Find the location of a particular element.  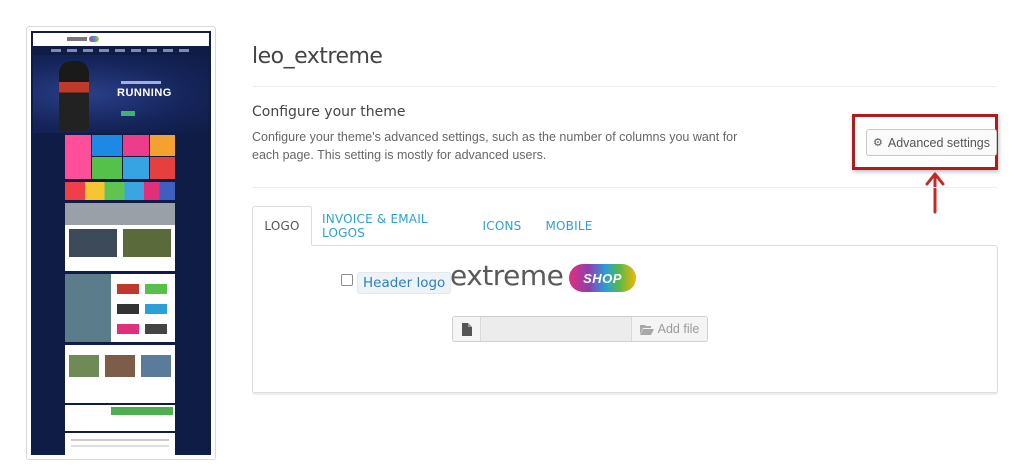

preview-product-tiles is located at coordinates (120, 157).